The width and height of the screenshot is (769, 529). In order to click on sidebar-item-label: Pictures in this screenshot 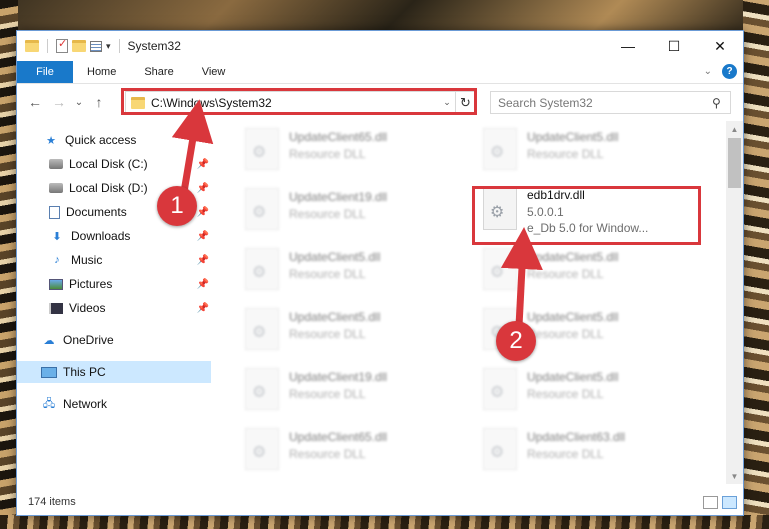, I will do `click(91, 284)`.